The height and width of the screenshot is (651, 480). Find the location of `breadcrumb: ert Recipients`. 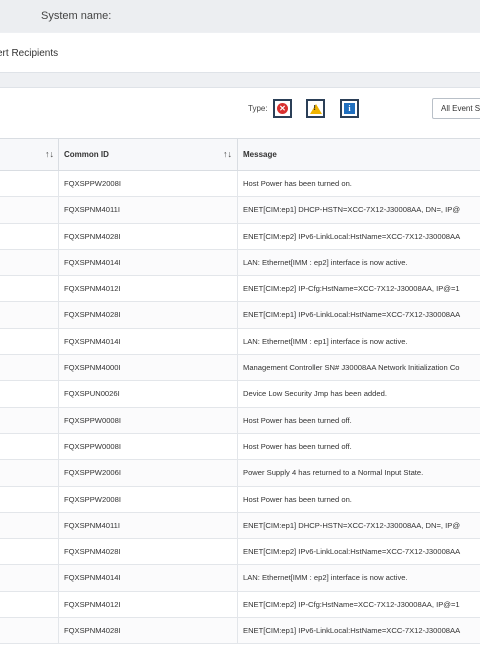

breadcrumb: ert Recipients is located at coordinates (240, 53).